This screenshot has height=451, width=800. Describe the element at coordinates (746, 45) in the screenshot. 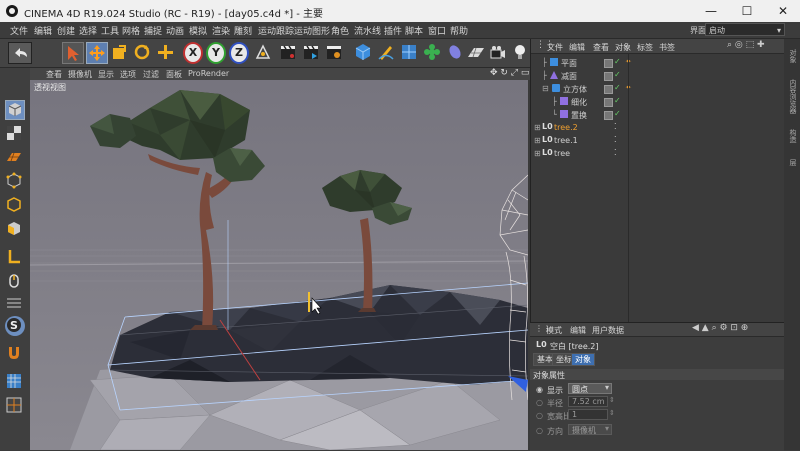

I see `om-search-icon: ⌕ ◎ ⬚ ✚` at that location.